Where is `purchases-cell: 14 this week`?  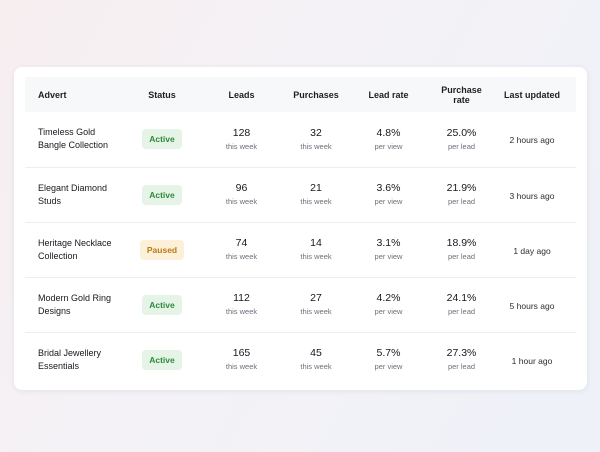 purchases-cell: 14 this week is located at coordinates (316, 249).